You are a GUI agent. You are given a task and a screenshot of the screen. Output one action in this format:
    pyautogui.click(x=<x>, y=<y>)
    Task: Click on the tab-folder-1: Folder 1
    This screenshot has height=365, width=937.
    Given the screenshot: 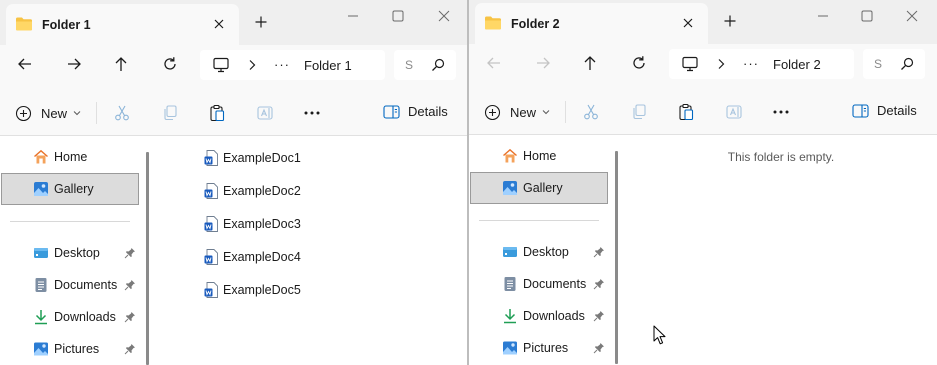 What is the action you would take?
    pyautogui.click(x=122, y=24)
    